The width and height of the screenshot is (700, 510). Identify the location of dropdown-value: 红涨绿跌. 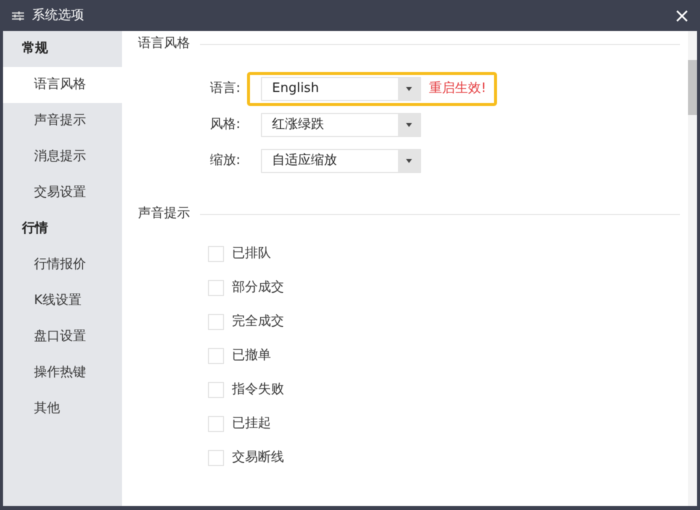
(298, 125).